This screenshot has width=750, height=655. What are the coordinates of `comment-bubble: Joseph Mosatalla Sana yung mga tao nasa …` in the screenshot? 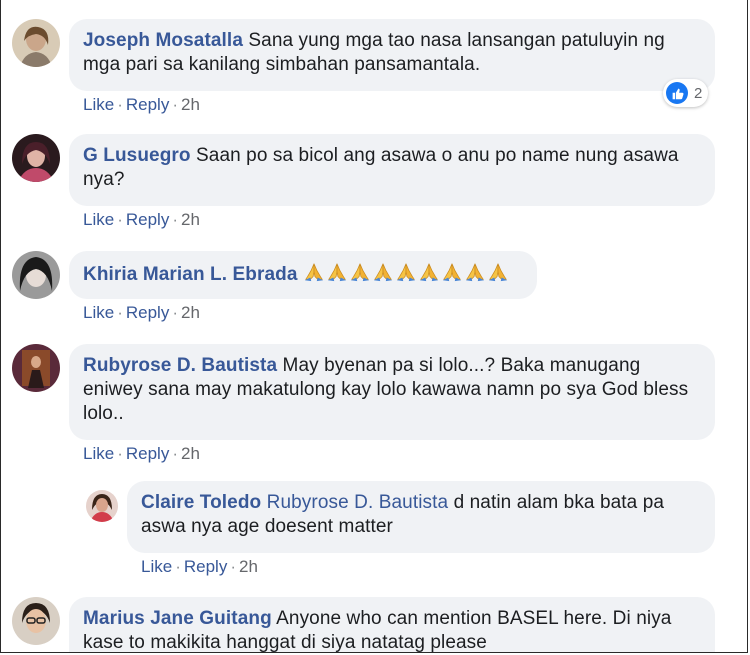 It's located at (392, 55).